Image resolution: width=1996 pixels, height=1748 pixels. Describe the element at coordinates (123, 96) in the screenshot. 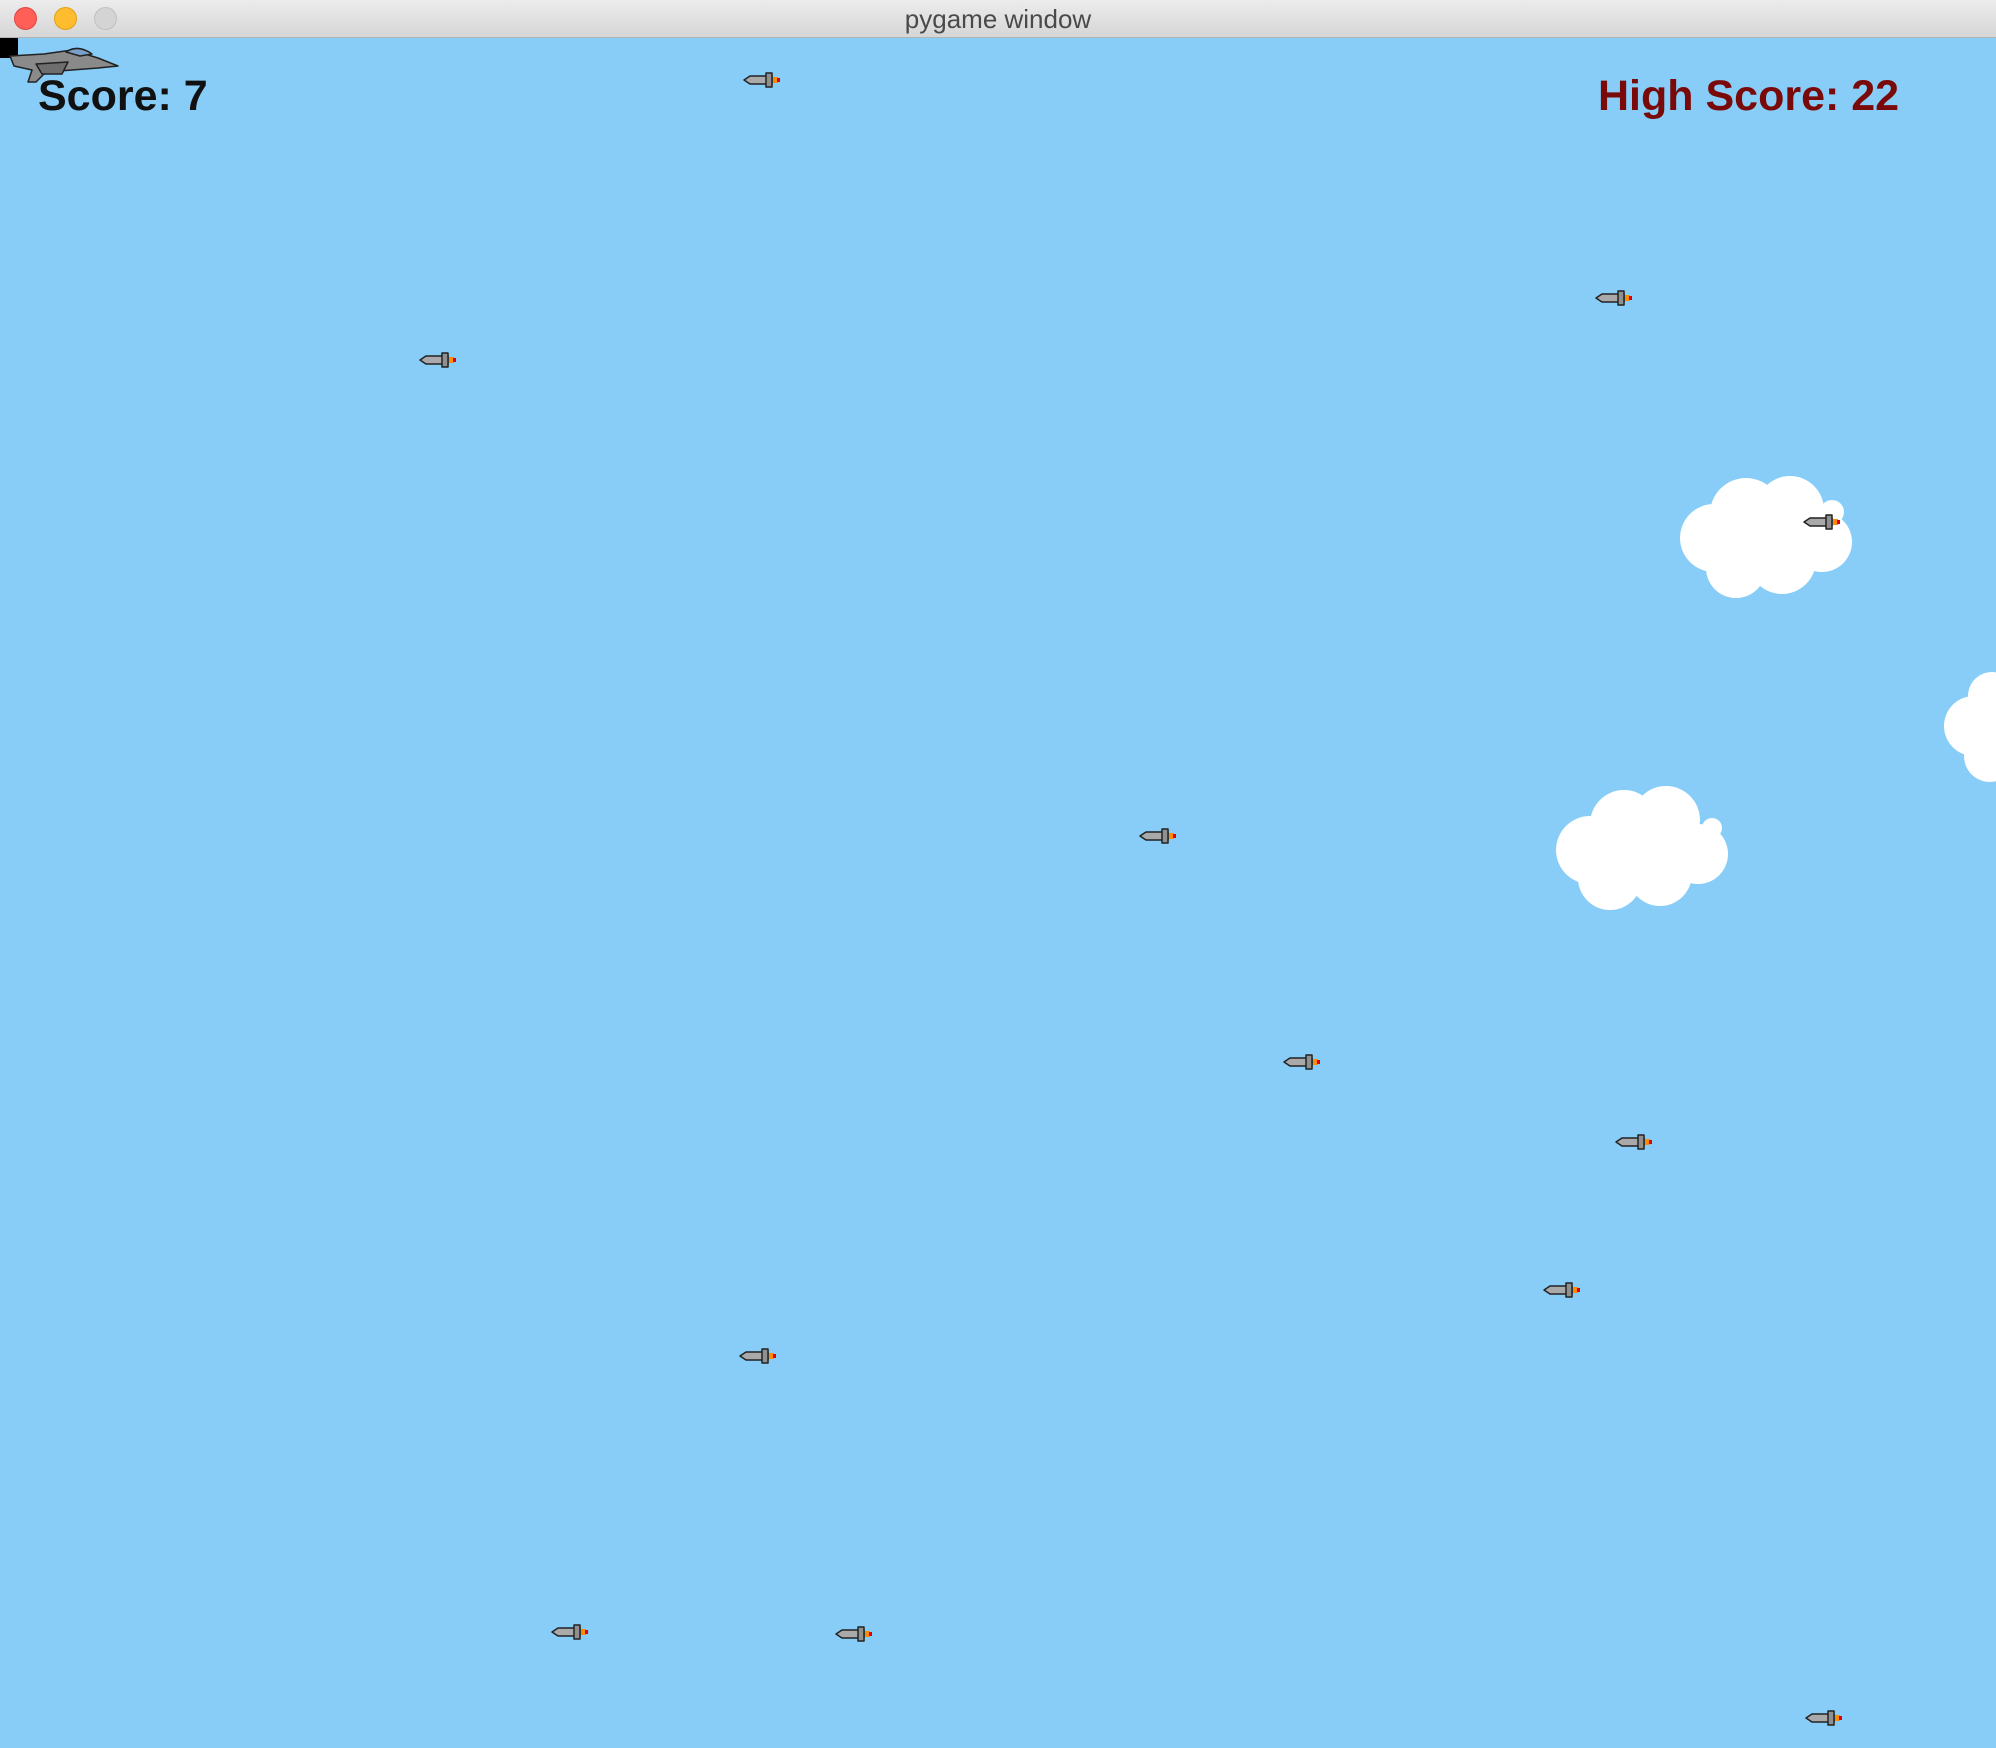

I see `score-label: Score: 7` at that location.